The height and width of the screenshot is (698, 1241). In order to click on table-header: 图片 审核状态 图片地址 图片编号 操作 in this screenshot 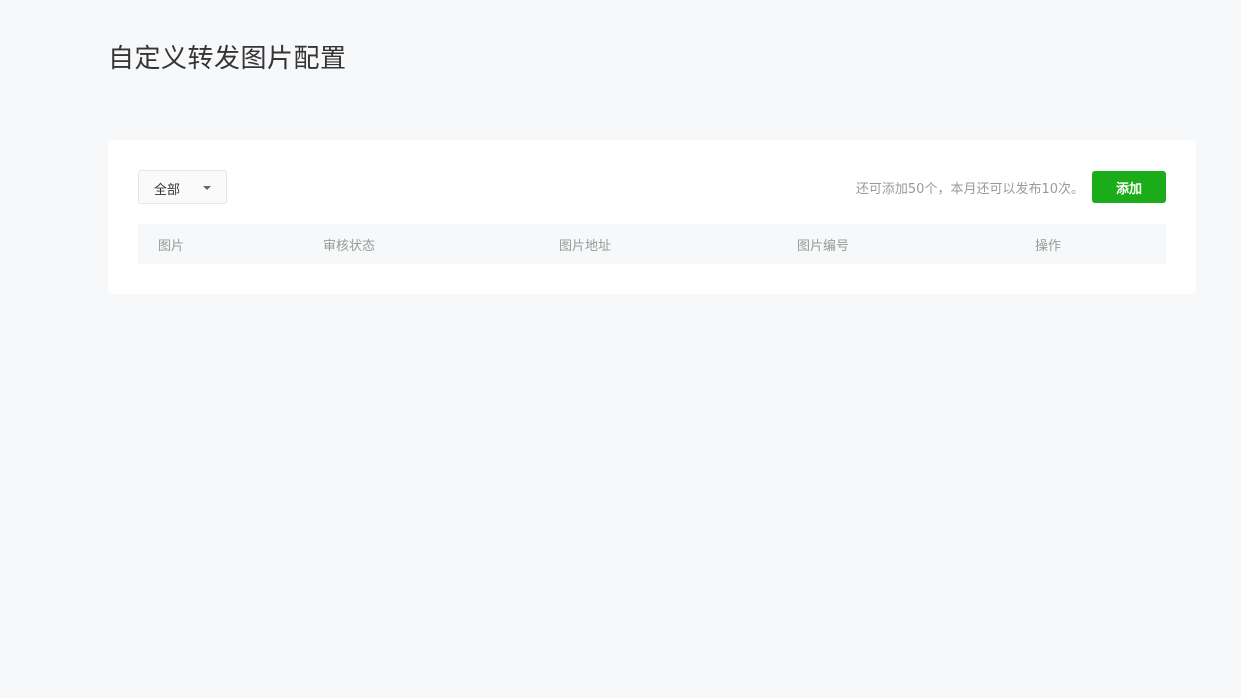, I will do `click(652, 244)`.